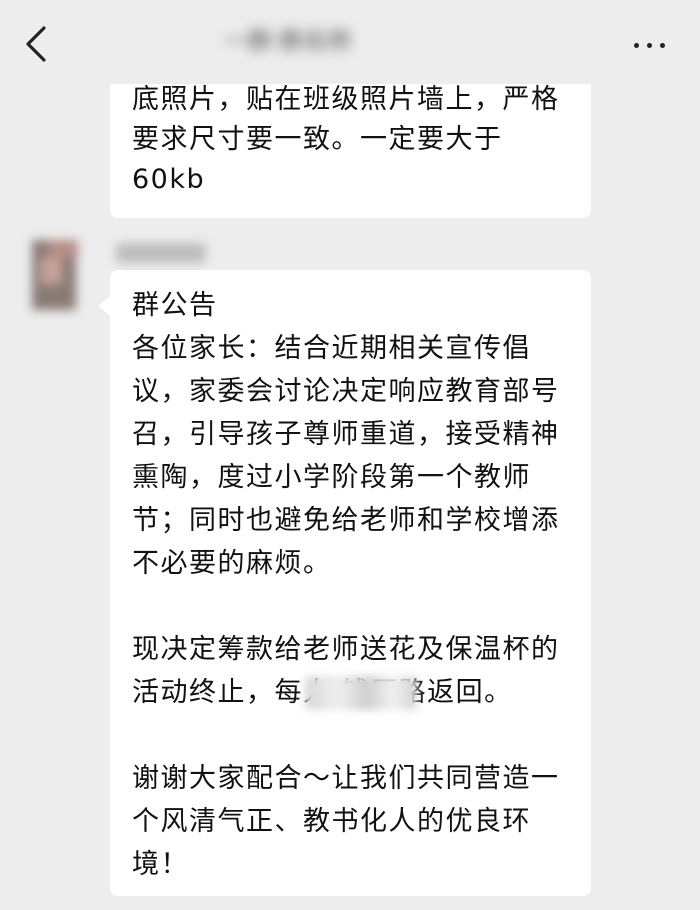  I want to click on back-button, so click(38, 44).